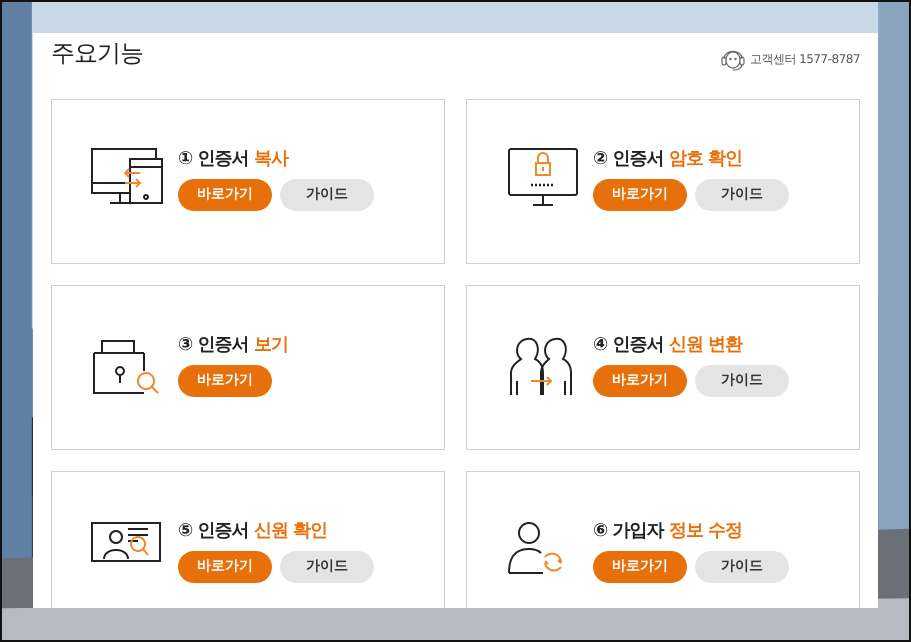  What do you see at coordinates (668, 531) in the screenshot?
I see `card-title: ⑥ 가입자 정보 수정` at bounding box center [668, 531].